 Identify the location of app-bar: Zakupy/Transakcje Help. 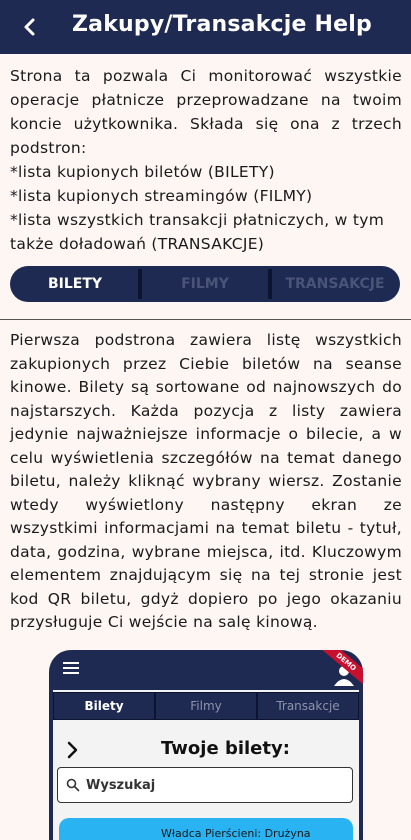
(205, 27).